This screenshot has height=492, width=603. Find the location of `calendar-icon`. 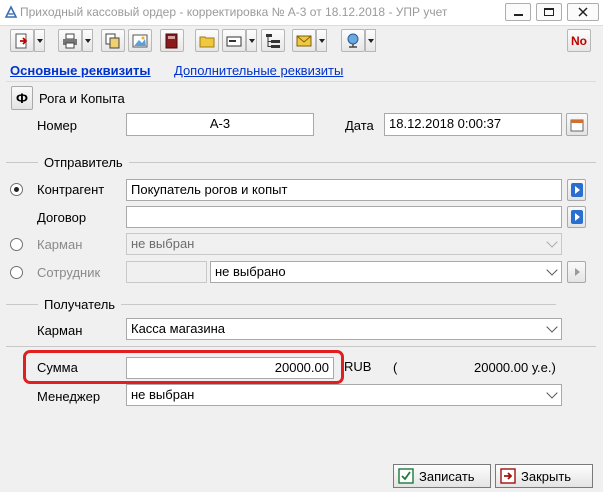

calendar-icon is located at coordinates (577, 125).